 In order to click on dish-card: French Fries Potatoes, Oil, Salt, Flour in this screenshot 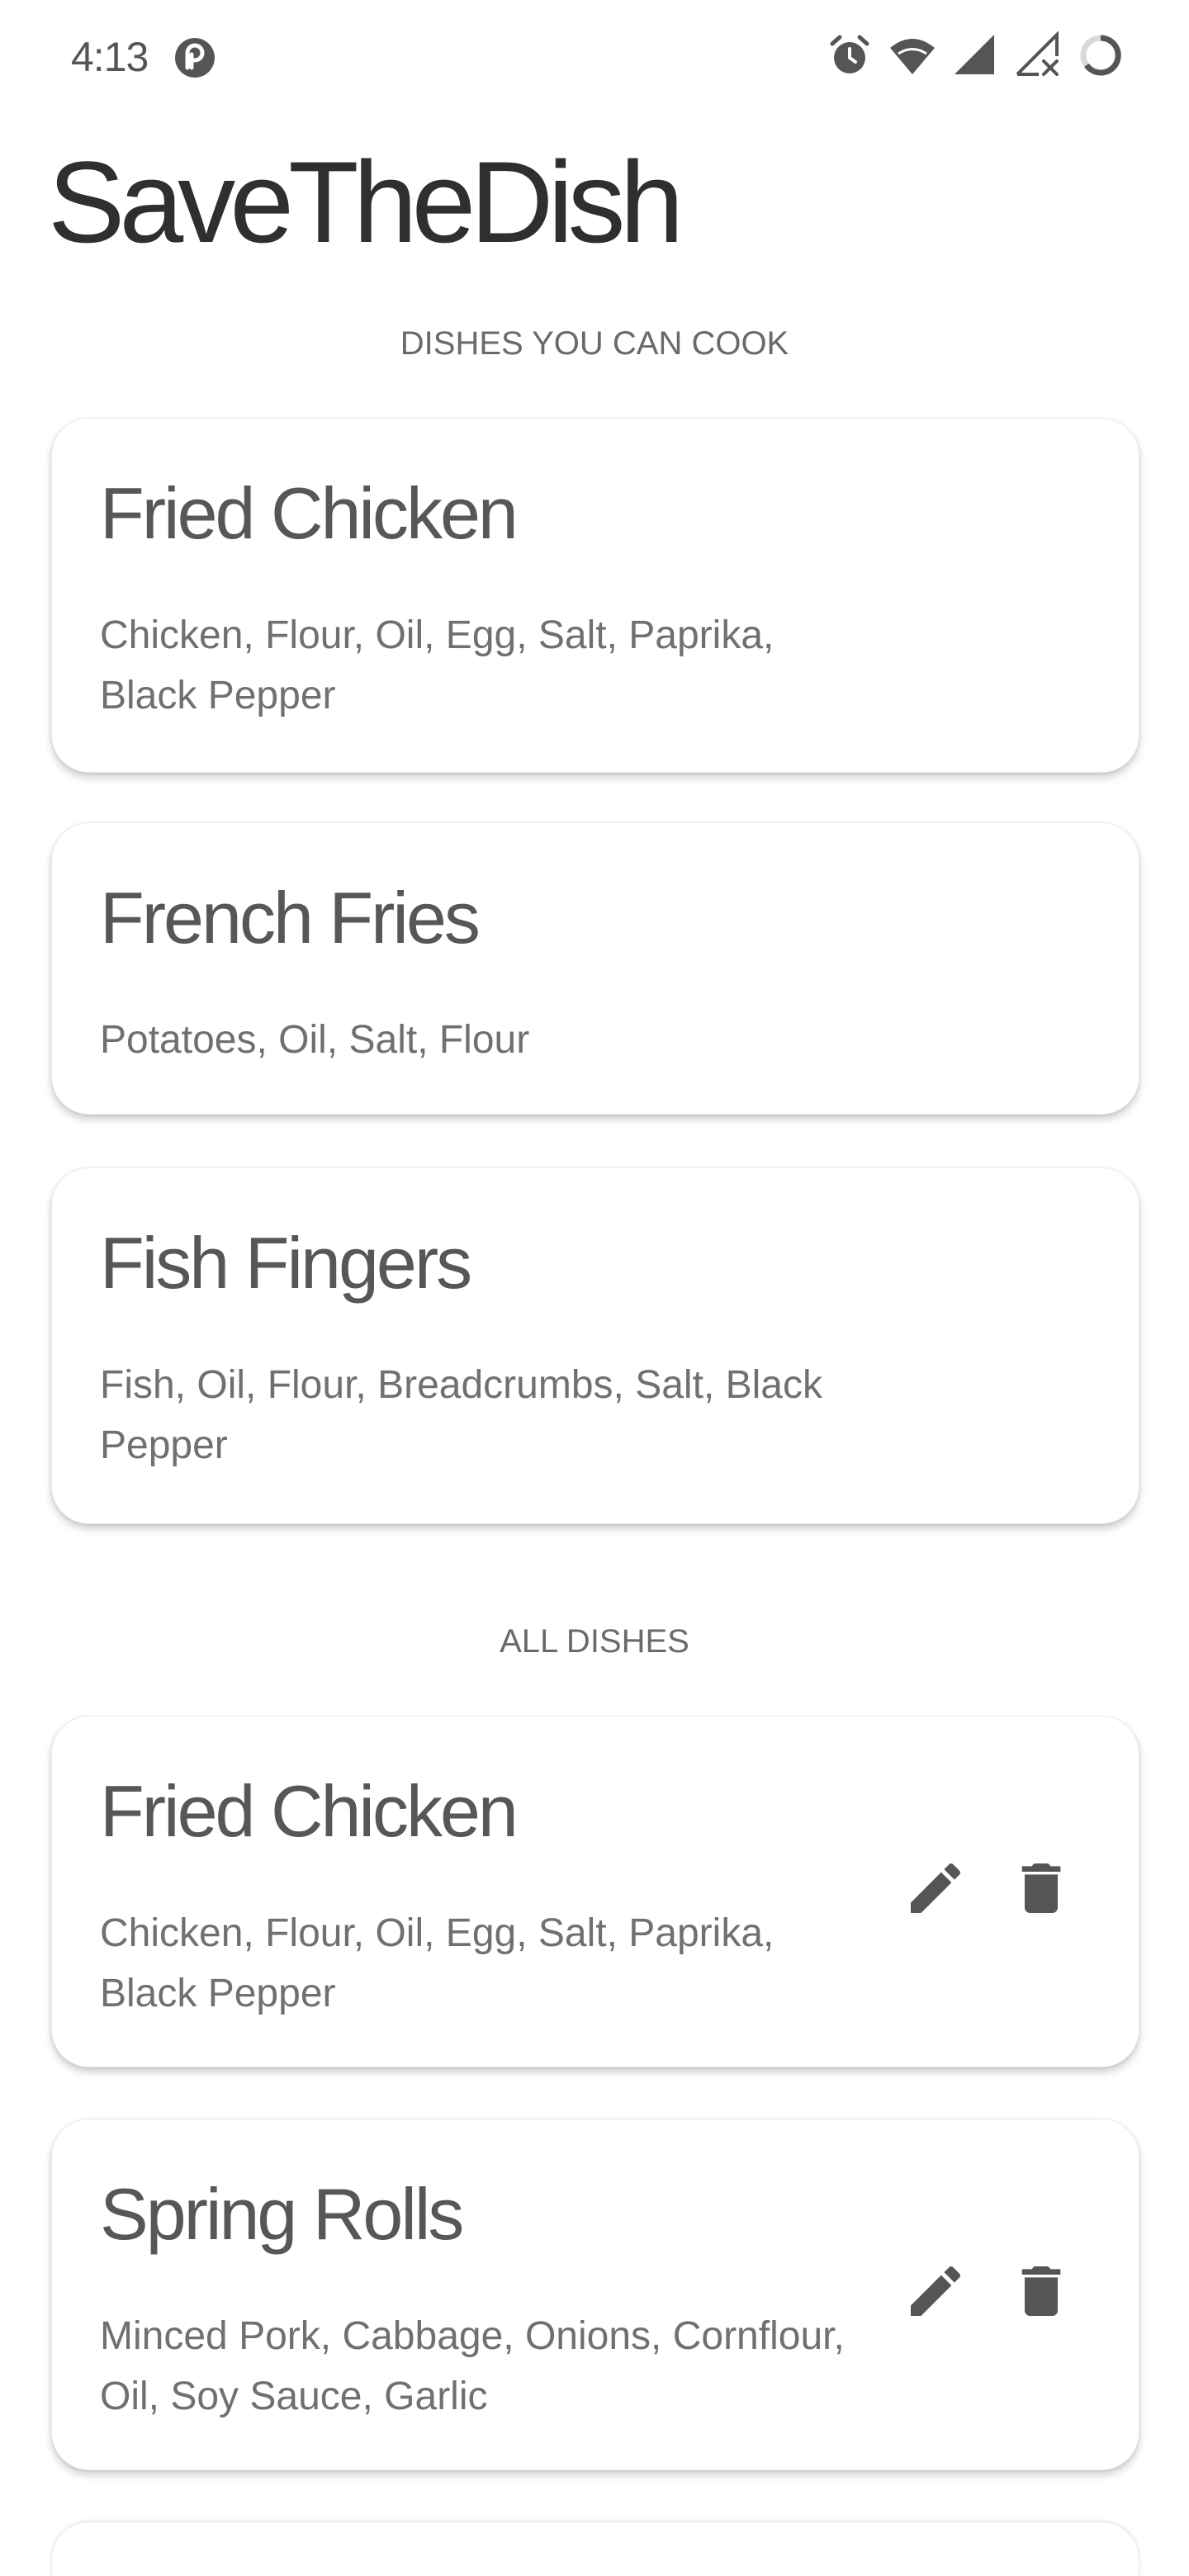, I will do `click(595, 968)`.